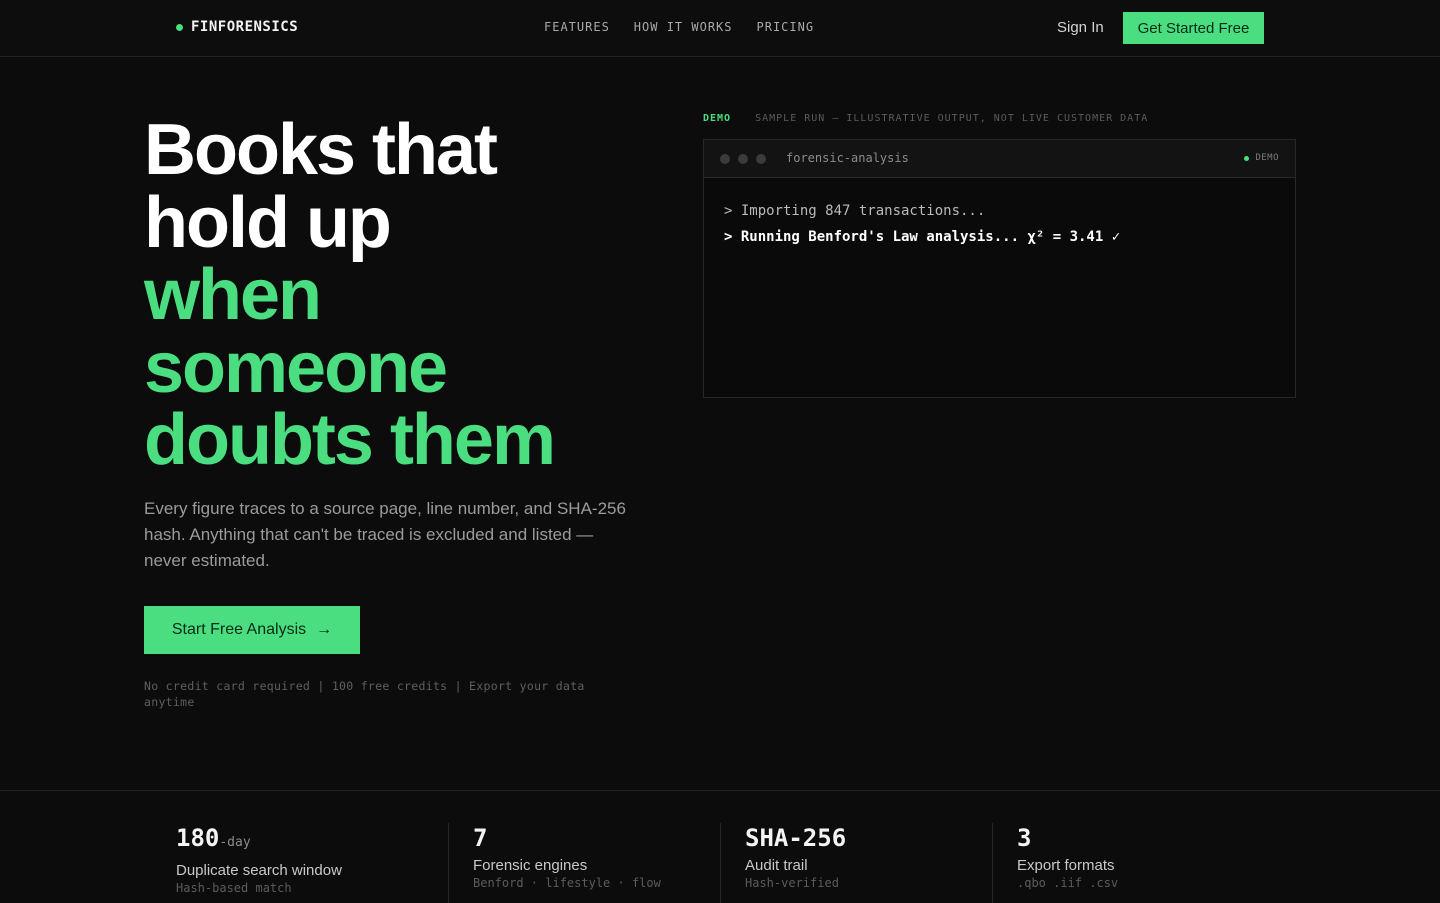  I want to click on nav-link-how-it-works: HOW IT WORKS, so click(683, 27).